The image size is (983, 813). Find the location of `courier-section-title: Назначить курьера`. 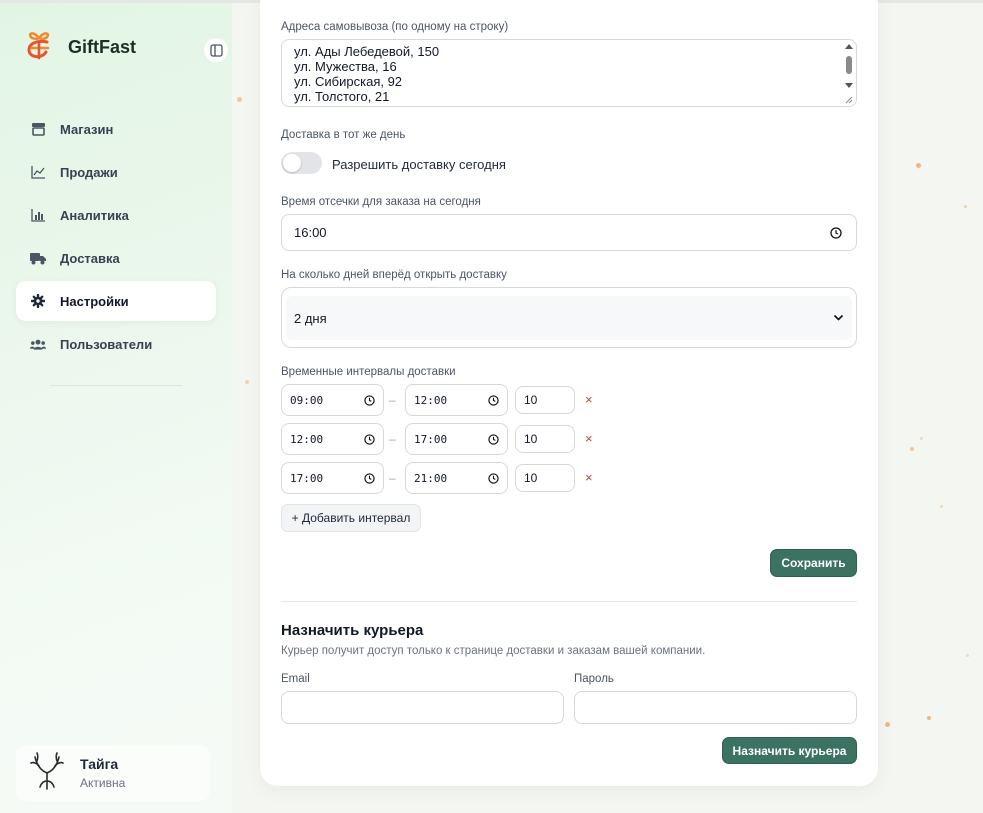

courier-section-title: Назначить курьера is located at coordinates (352, 630).